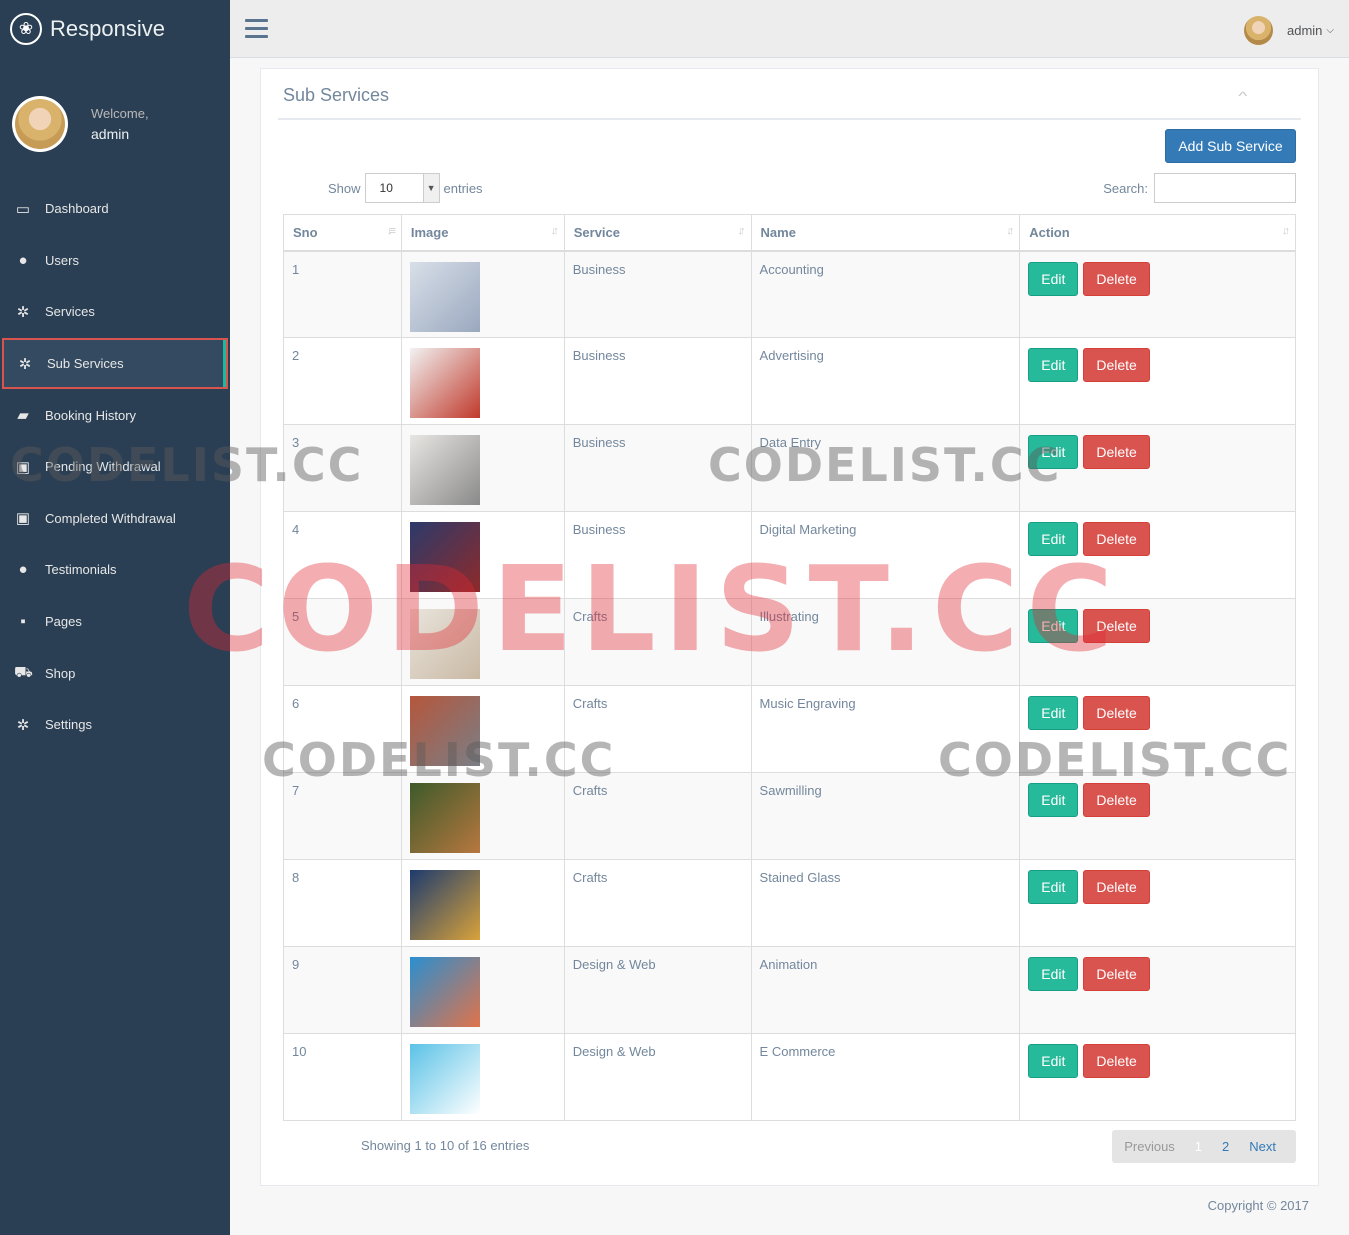  What do you see at coordinates (296, 877) in the screenshot?
I see `row-sno: 8` at bounding box center [296, 877].